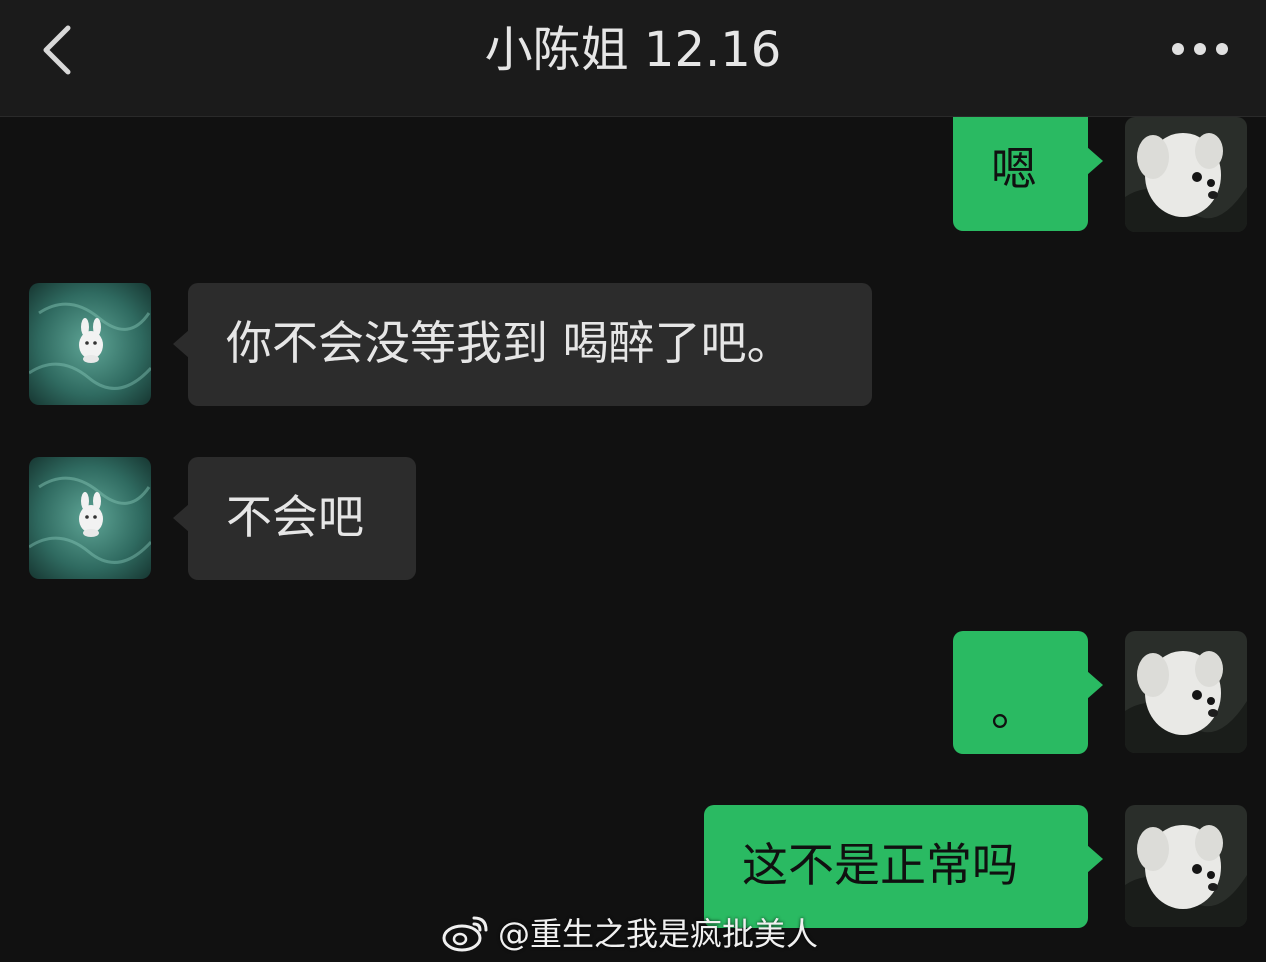 The image size is (1266, 962). I want to click on message-bubble-incoming: 你不会没等我到 喝醉了吧。, so click(522, 344).